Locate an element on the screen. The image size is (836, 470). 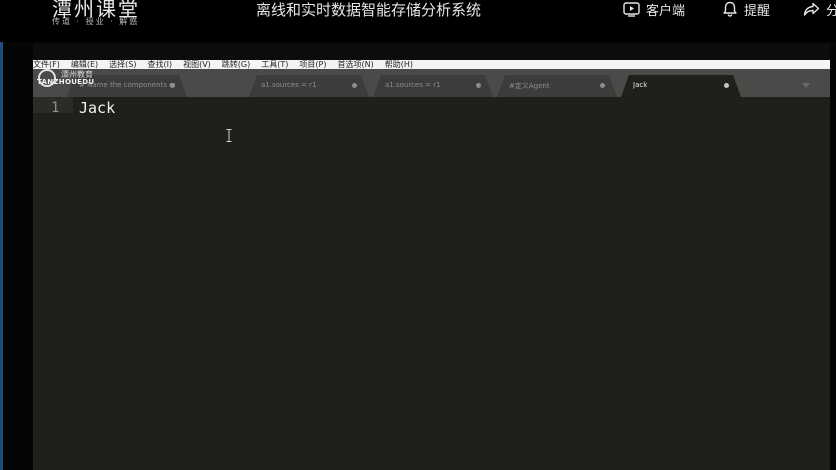
editor-tab-label: #定义Agent is located at coordinates (529, 86).